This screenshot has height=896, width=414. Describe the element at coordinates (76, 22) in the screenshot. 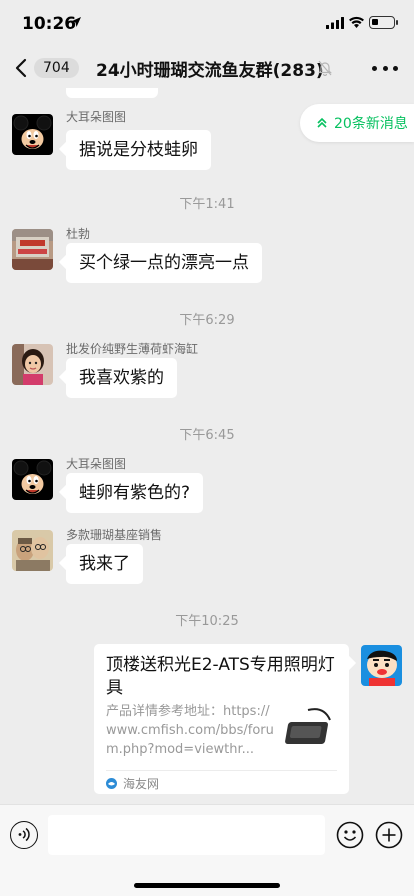

I see `location-arrow-icon` at that location.